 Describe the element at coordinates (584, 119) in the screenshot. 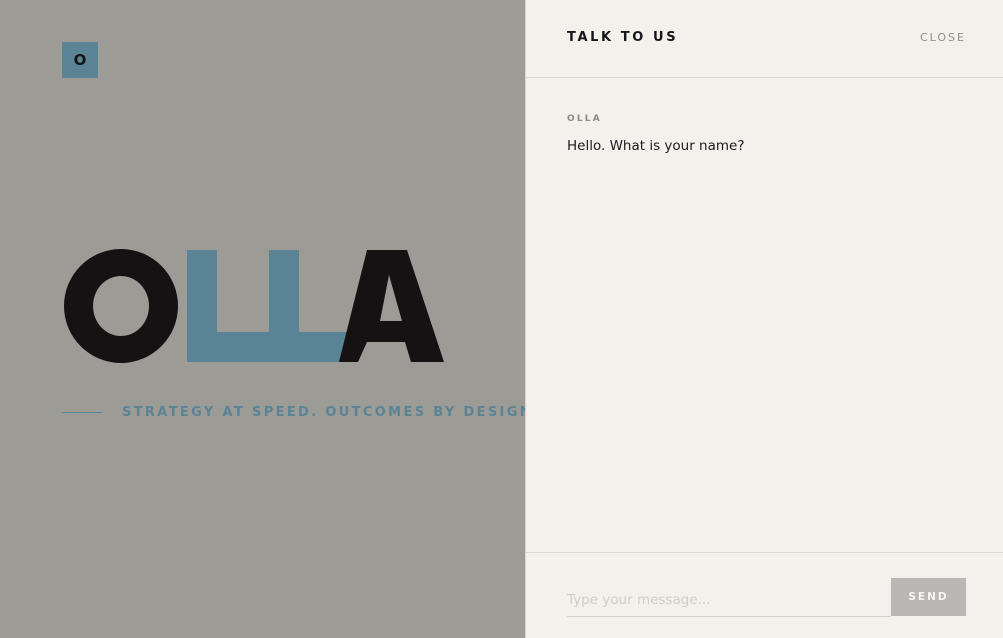

I see `message-sender: OLLA` at that location.